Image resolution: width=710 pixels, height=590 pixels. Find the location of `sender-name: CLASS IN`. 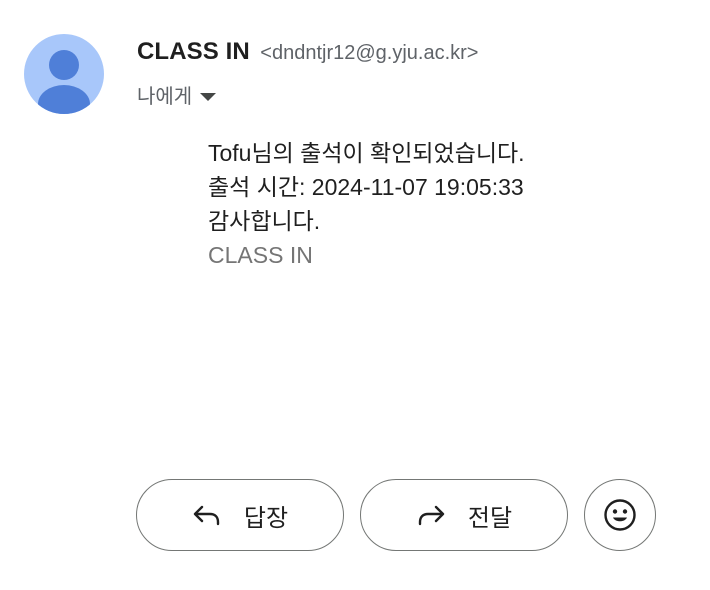

sender-name: CLASS IN is located at coordinates (193, 51).